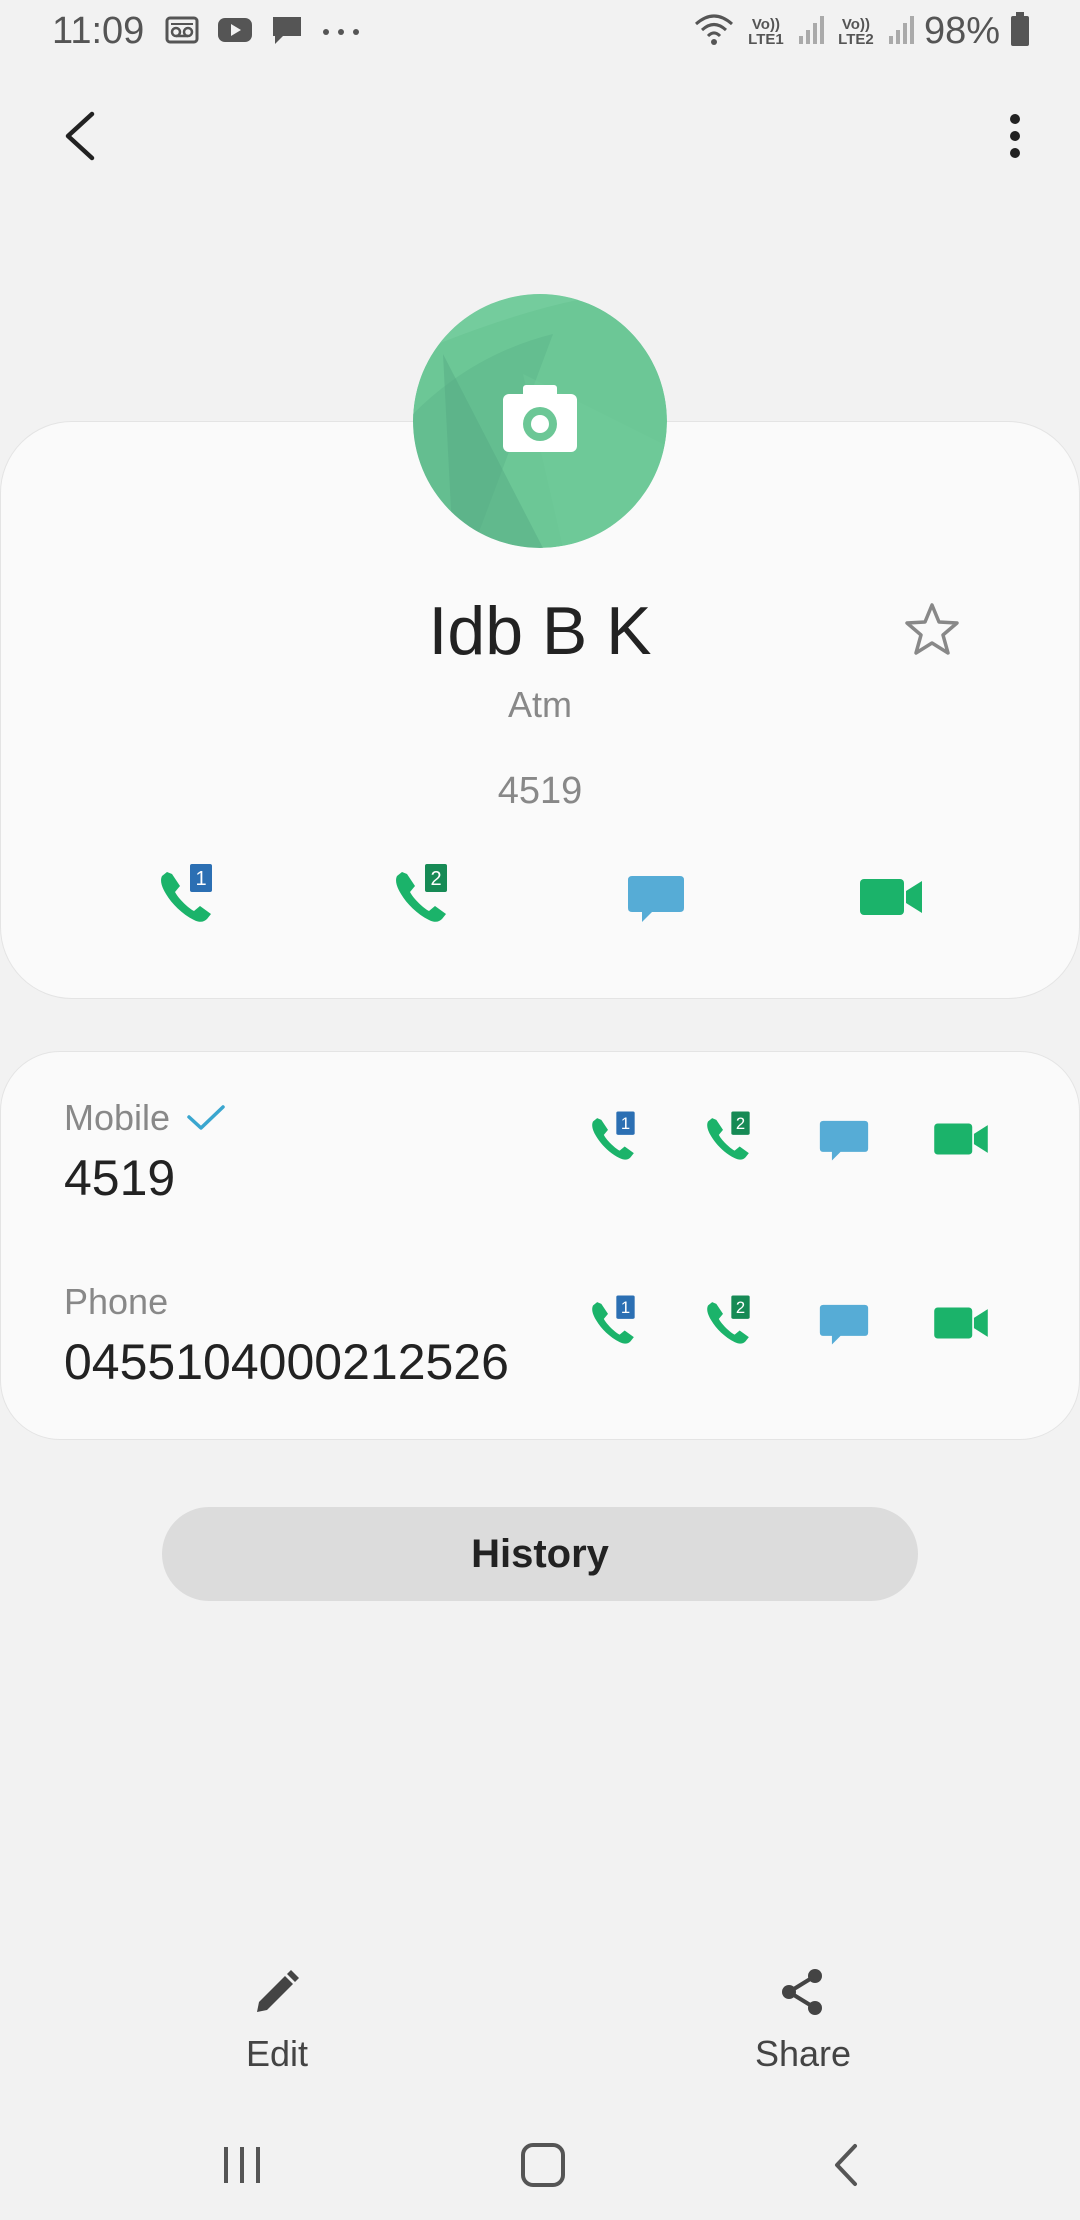 This screenshot has height=2220, width=1080. Describe the element at coordinates (540, 897) in the screenshot. I see `profile-quick-actions: 1 2` at that location.